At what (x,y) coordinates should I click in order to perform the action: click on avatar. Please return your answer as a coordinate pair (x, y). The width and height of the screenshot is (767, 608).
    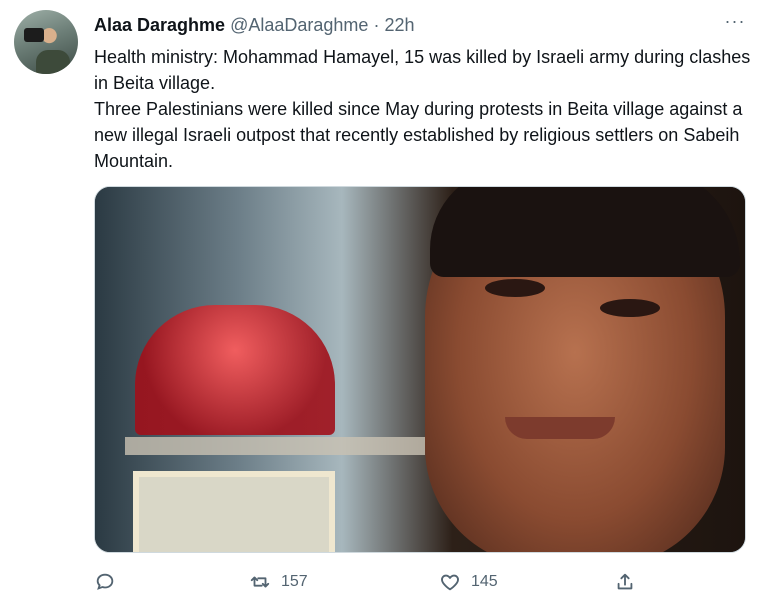
    Looking at the image, I should click on (46, 42).